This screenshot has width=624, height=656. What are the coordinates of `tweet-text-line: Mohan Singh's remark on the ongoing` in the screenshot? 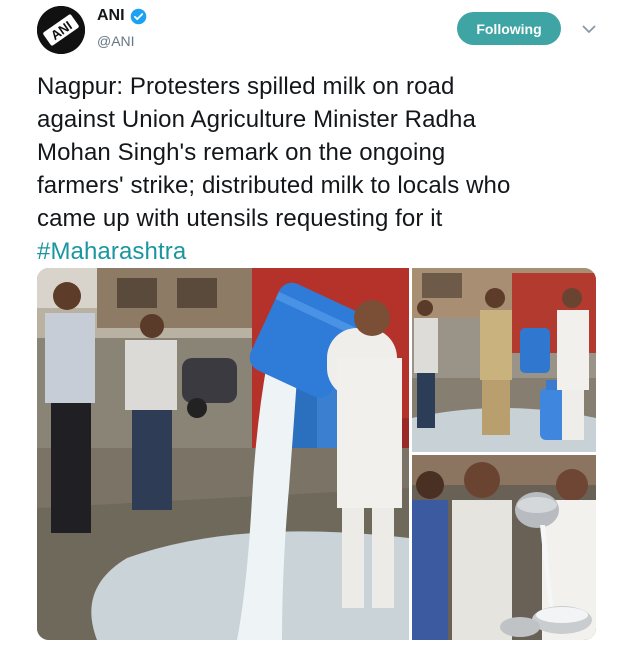 It's located at (241, 152).